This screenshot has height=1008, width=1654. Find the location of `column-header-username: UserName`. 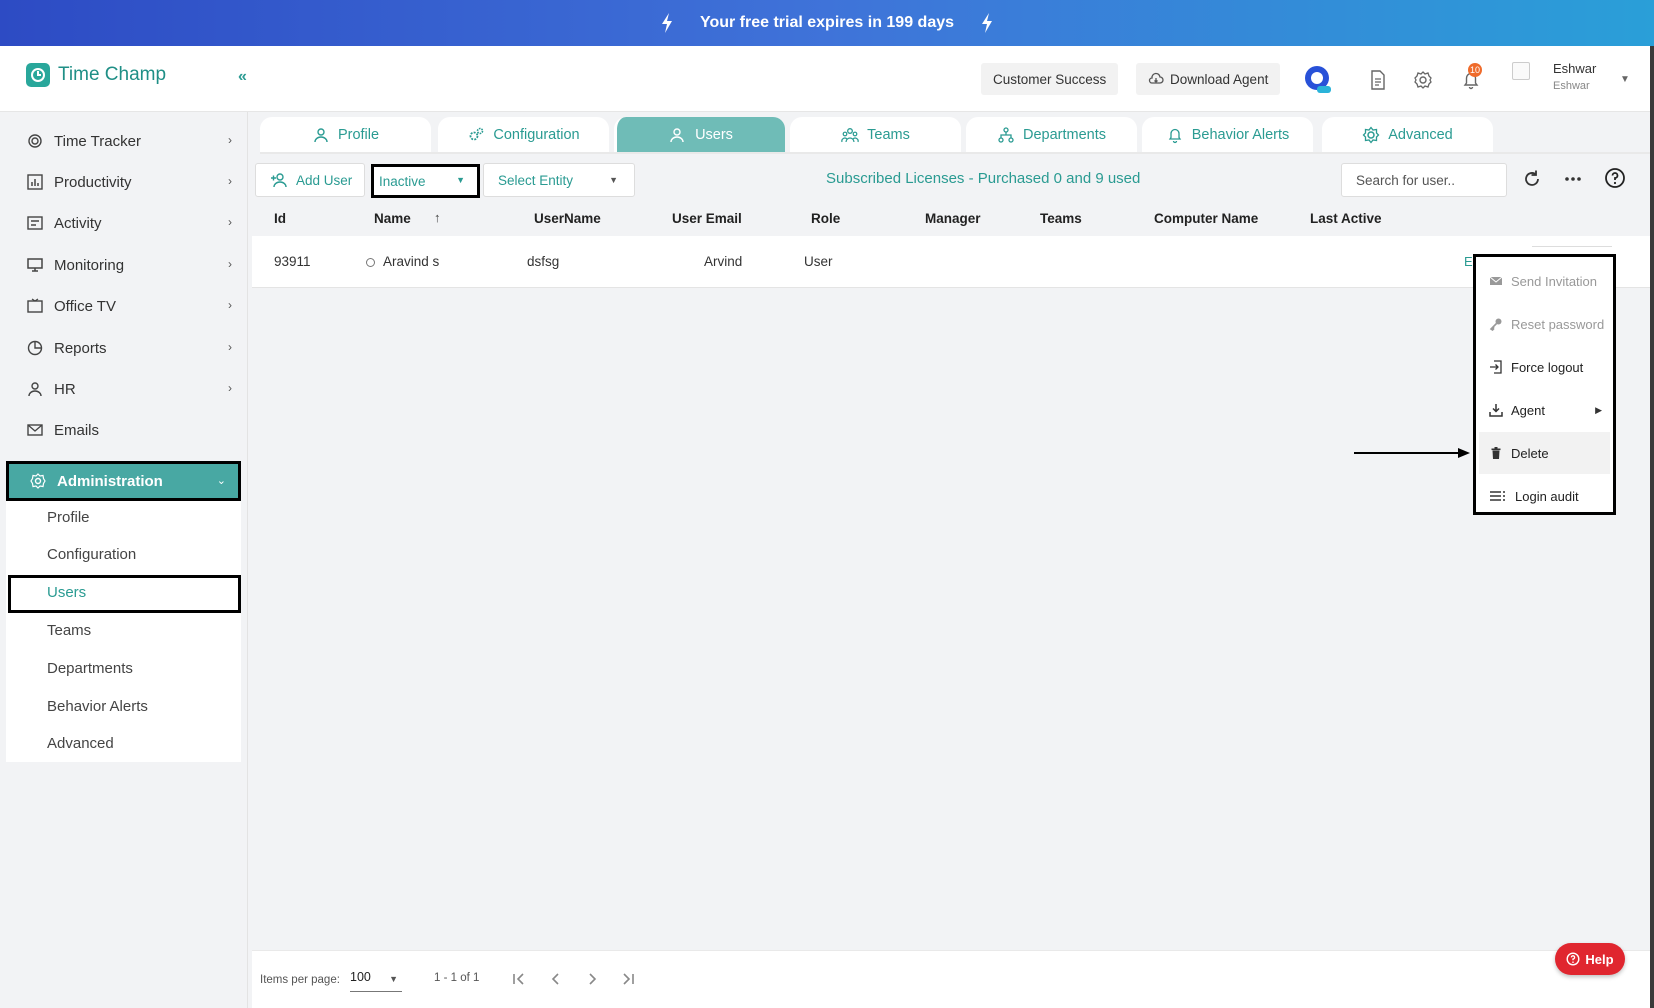

column-header-username: UserName is located at coordinates (567, 218).